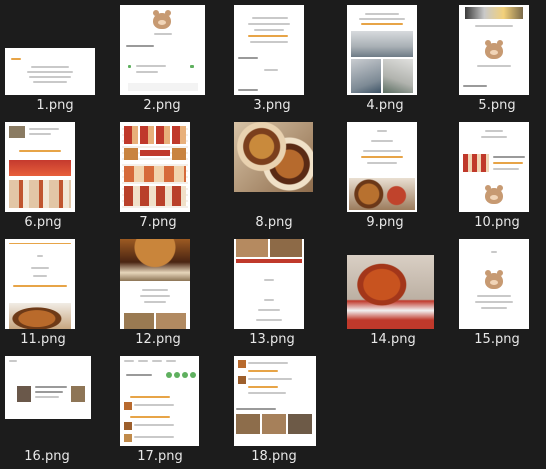 The width and height of the screenshot is (546, 469). I want to click on file-name-9: 9.png, so click(385, 222).